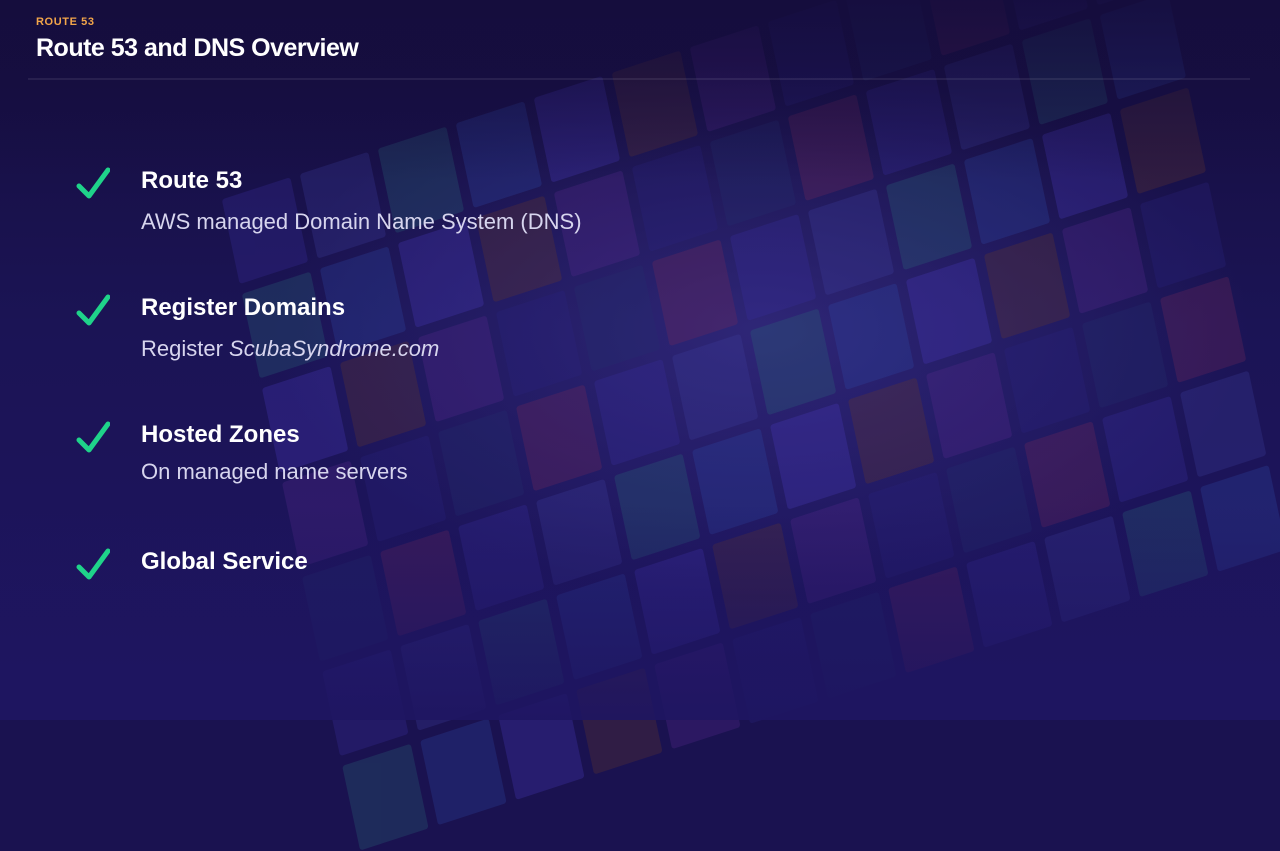 The image size is (1280, 851). I want to click on item-description: Register ScubaSyndrome.com, so click(290, 349).